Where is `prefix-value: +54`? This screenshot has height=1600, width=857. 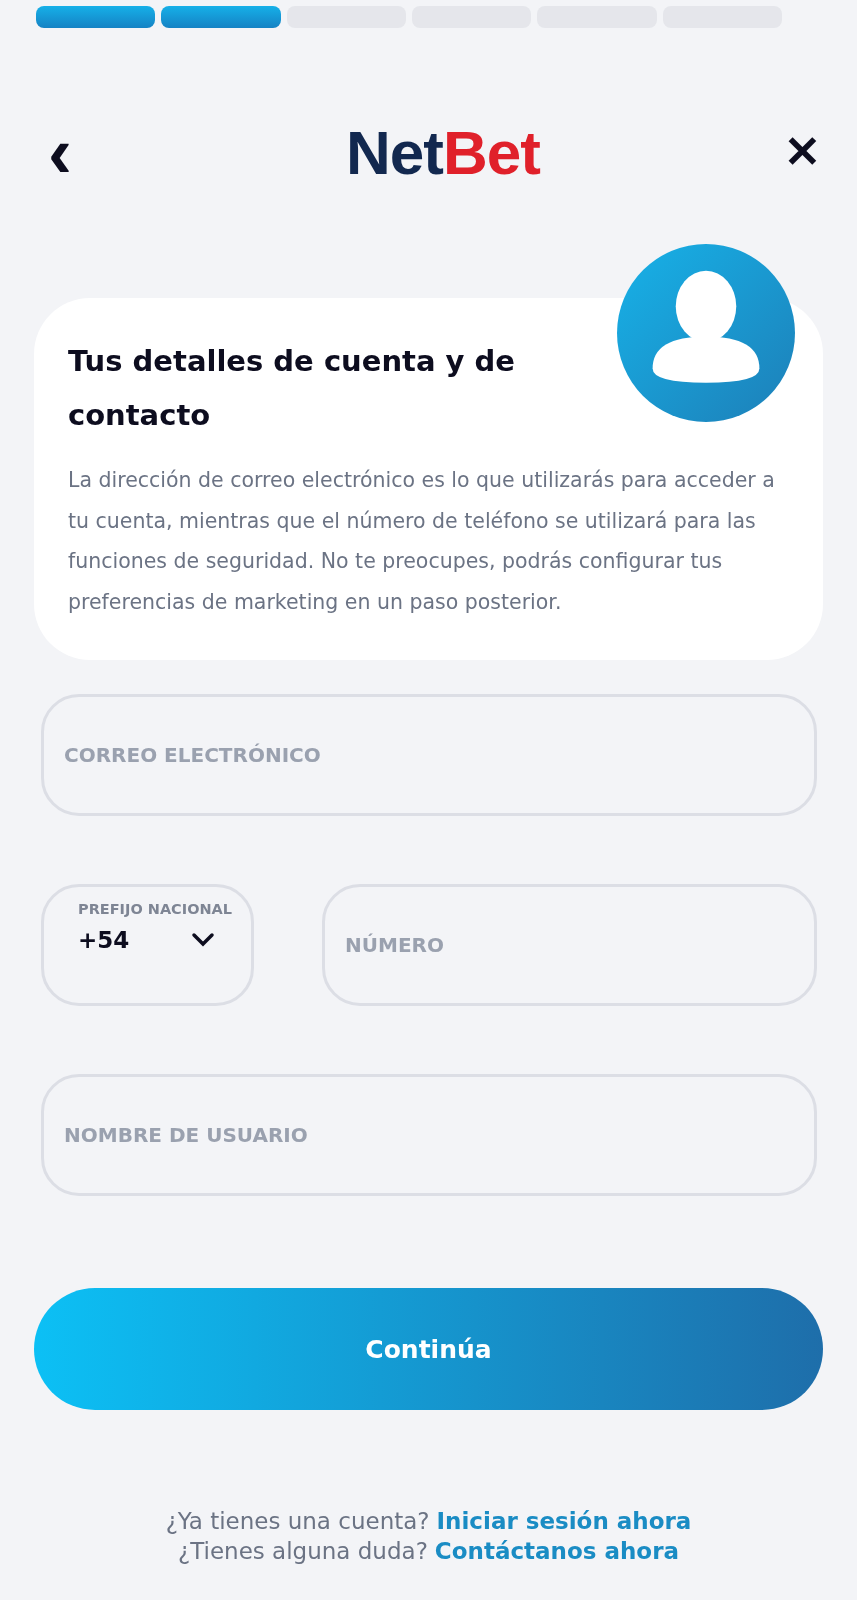
prefix-value: +54 is located at coordinates (104, 940).